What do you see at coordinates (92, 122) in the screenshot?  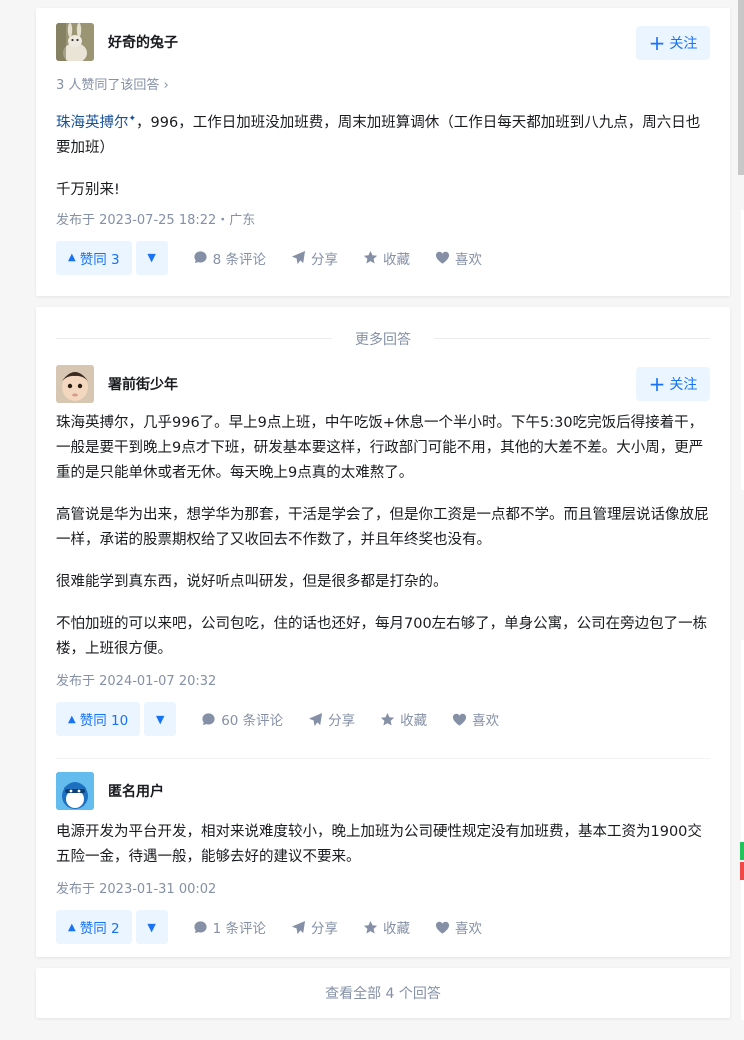 I see `company-link-text: 珠海英搏尔` at bounding box center [92, 122].